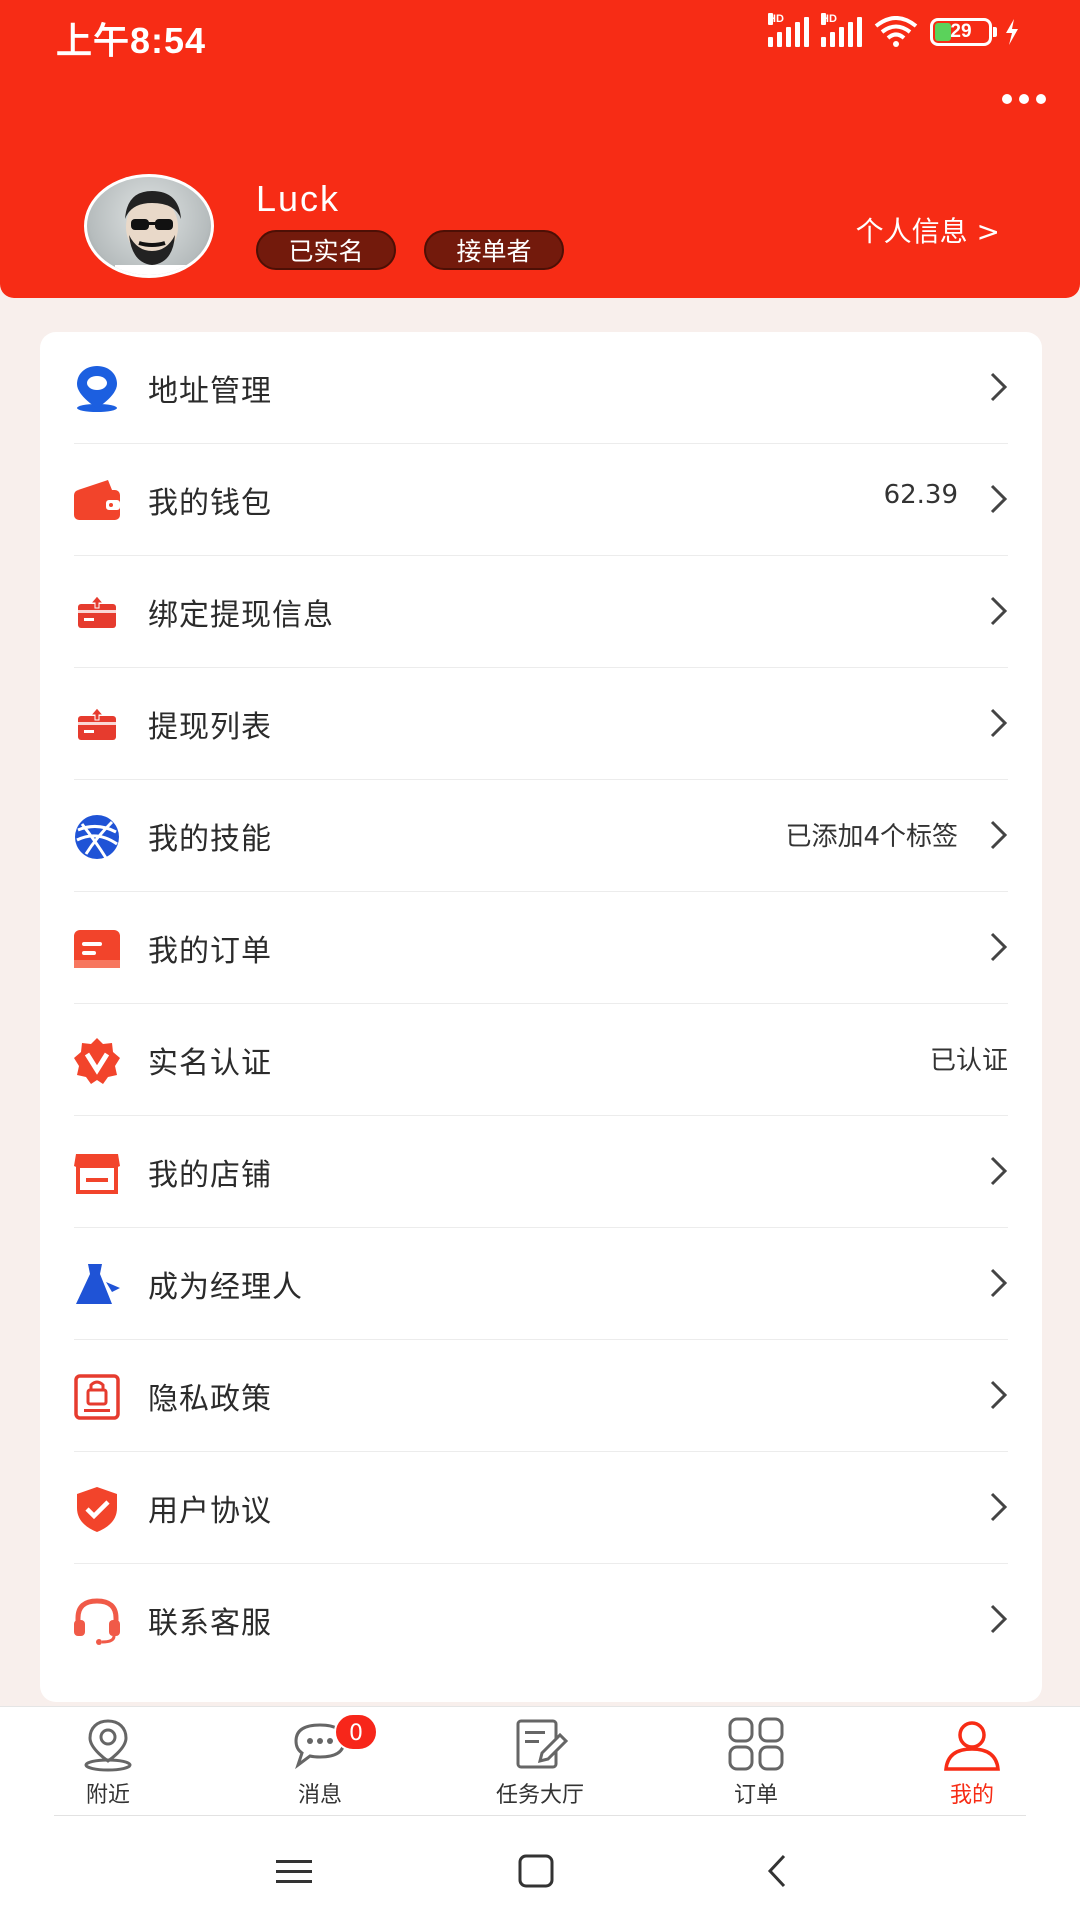 The image size is (1080, 1920). Describe the element at coordinates (928, 230) in the screenshot. I see `personal-info-link: 个人信息 >` at that location.